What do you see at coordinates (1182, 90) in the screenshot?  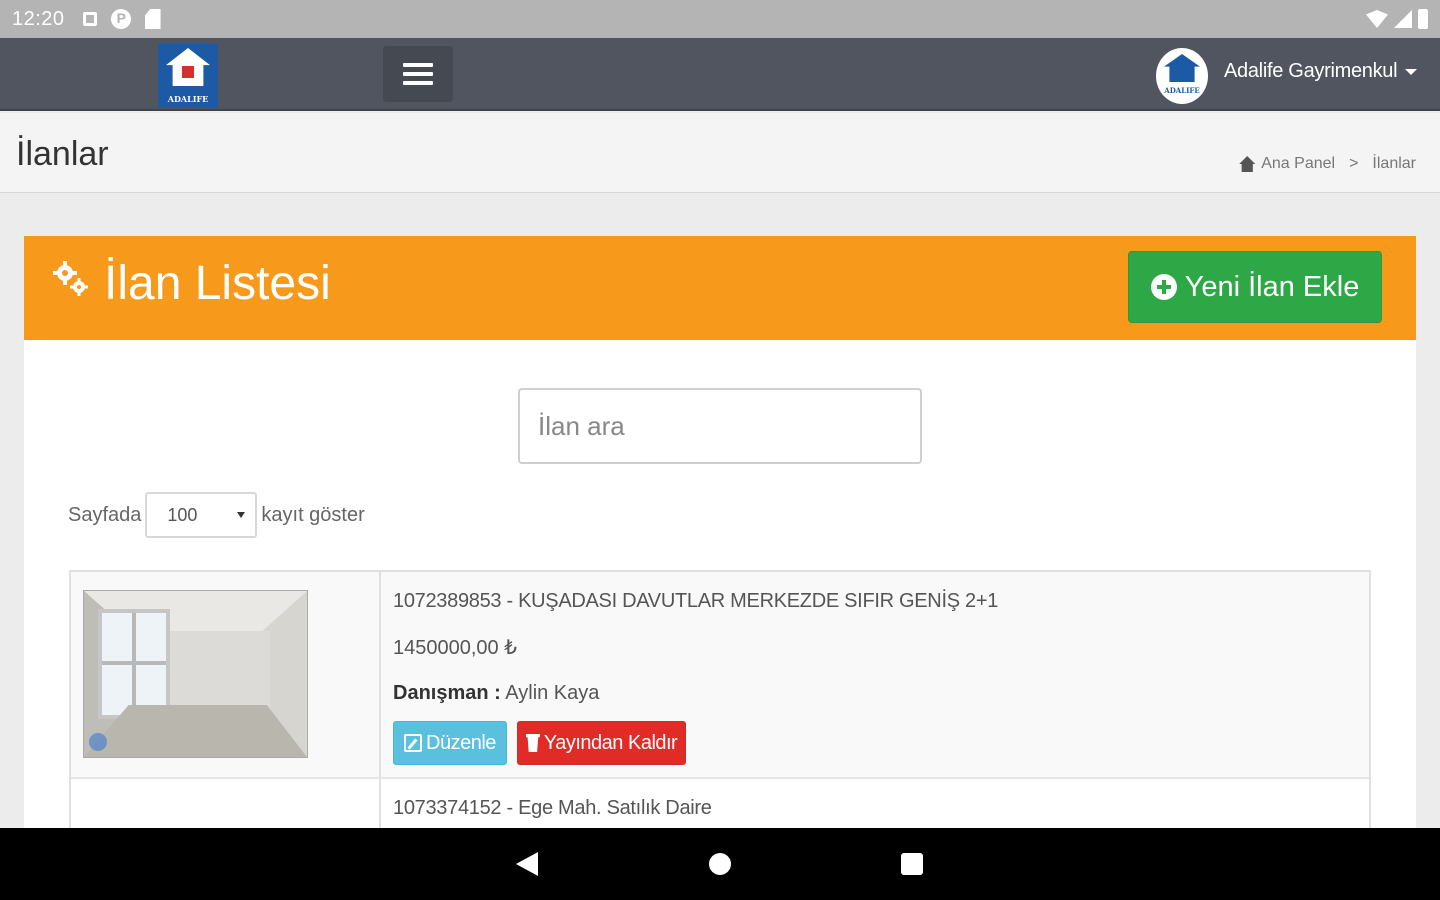 I see `avatar-text: ADALIFE` at bounding box center [1182, 90].